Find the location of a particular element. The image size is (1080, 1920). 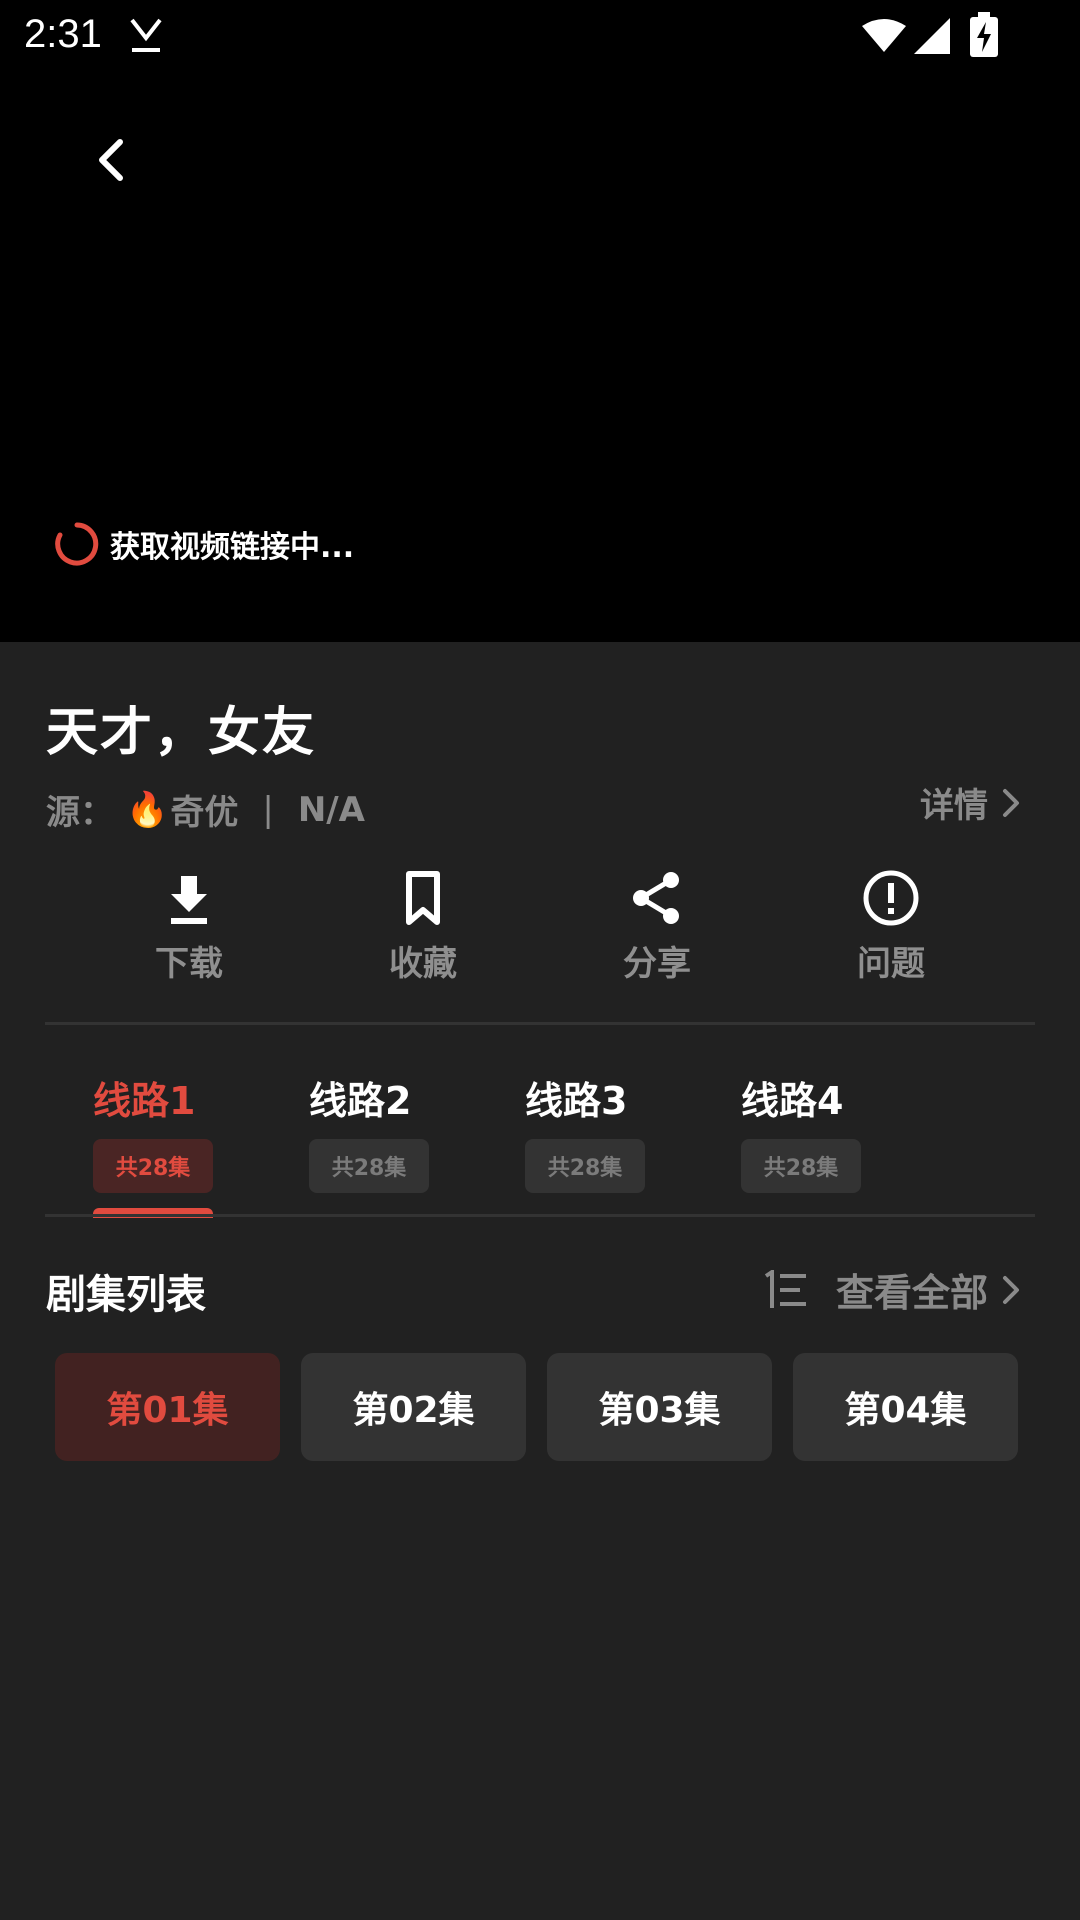

tab-line-3: 线路3 共28集 is located at coordinates (633, 1131).